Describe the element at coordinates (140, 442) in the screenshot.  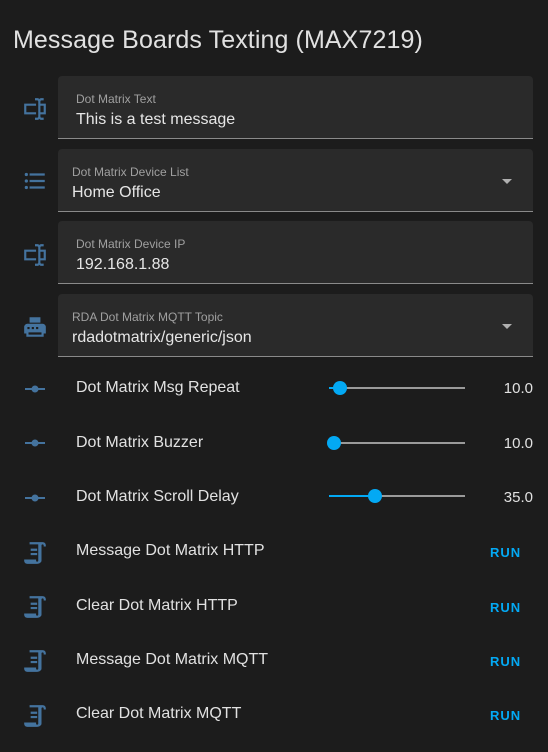
I see `slider-label: Dot Matrix Buzzer` at that location.